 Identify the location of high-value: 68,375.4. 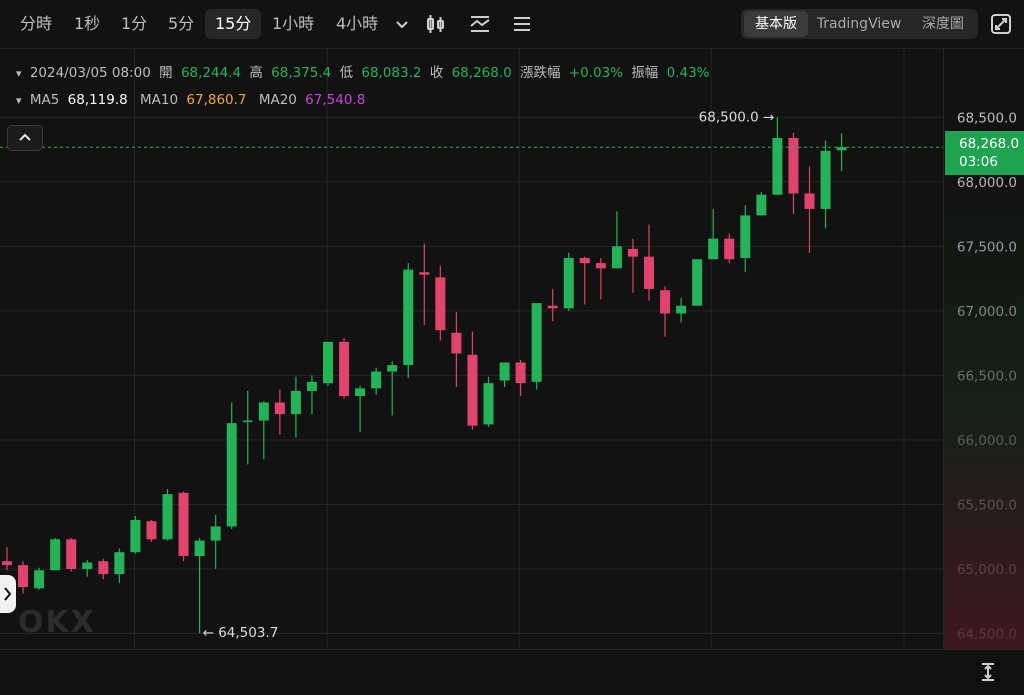
(301, 73).